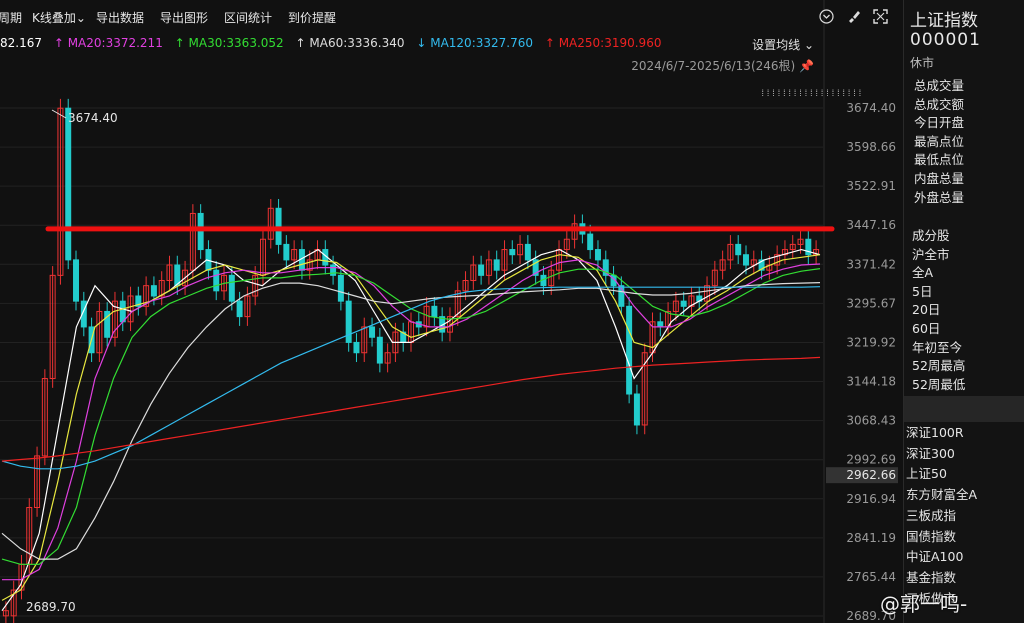 The image size is (1024, 623). I want to click on y-tick-label: 3371.42, so click(871, 264).